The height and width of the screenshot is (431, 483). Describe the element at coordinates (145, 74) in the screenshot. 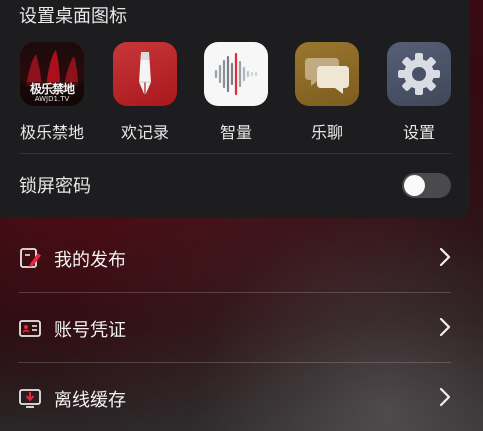

I see `pen-nib-app-icon` at that location.